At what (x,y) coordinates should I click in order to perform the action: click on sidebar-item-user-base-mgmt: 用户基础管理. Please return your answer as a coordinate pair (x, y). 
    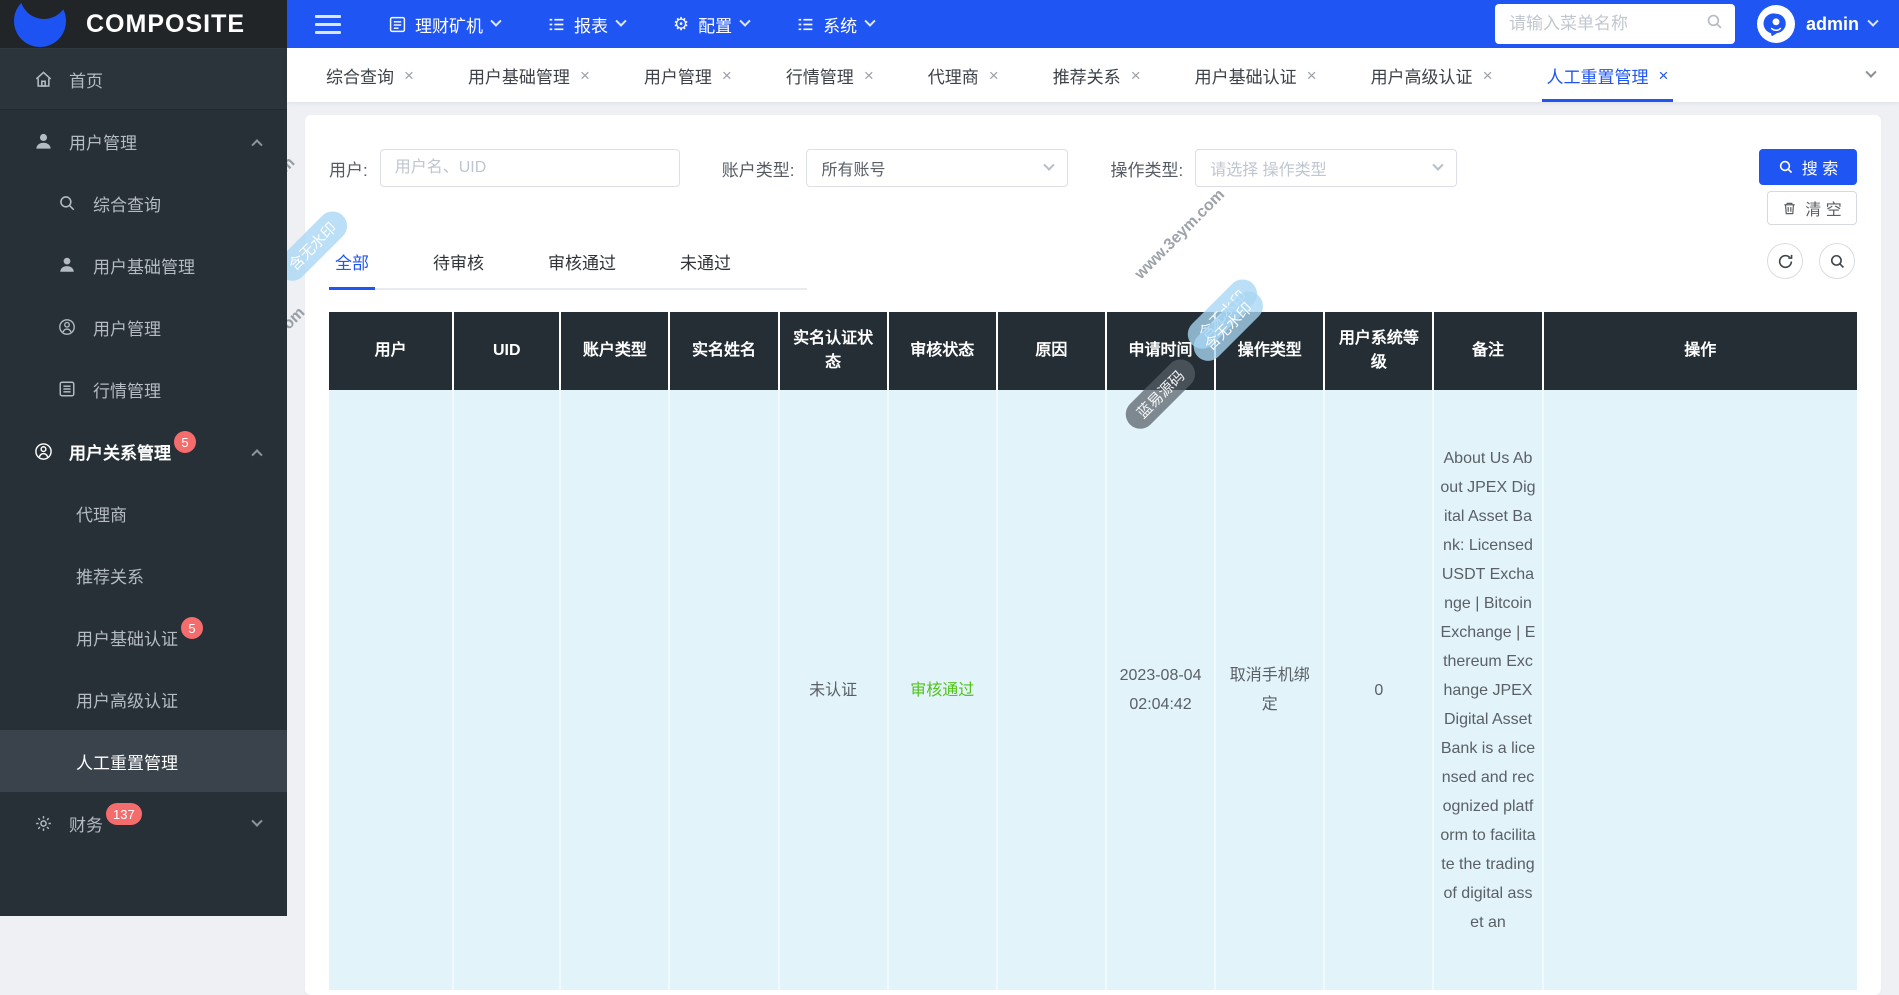
    Looking at the image, I should click on (143, 265).